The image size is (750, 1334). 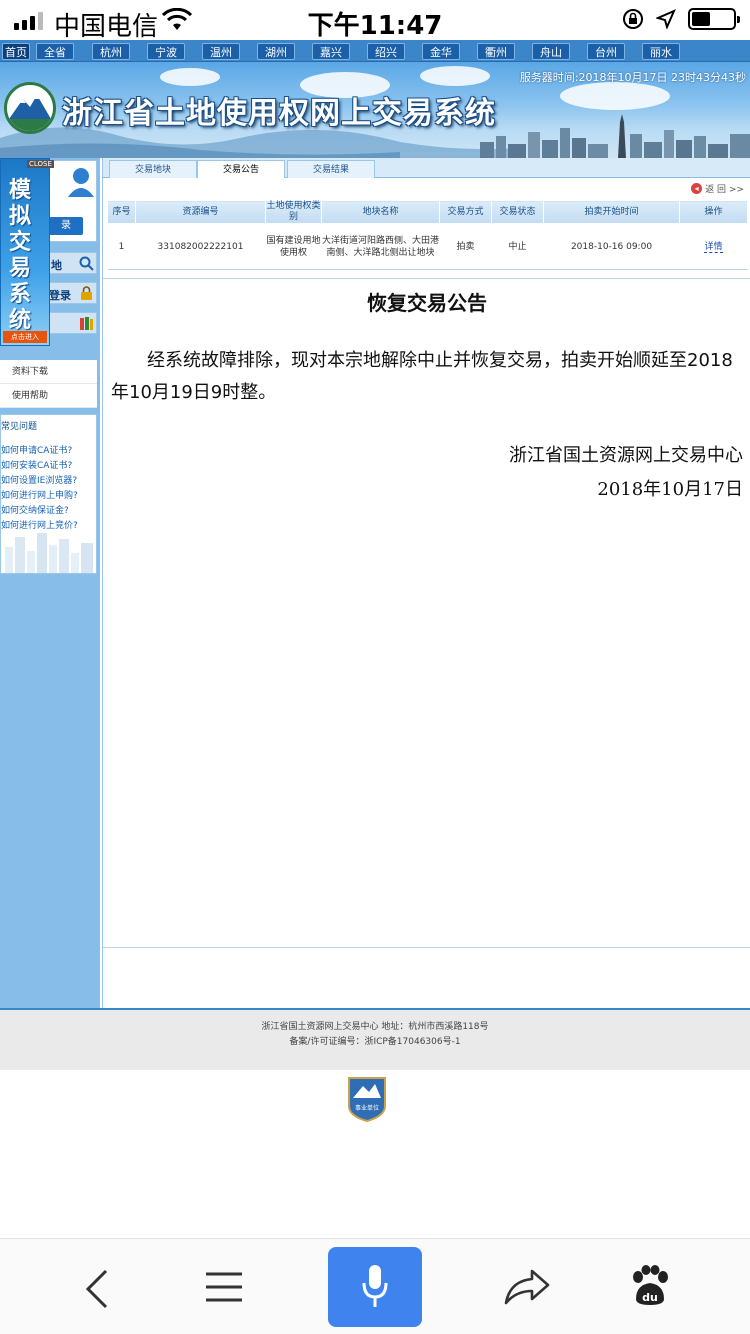 What do you see at coordinates (153, 169) in the screenshot?
I see `tab-trade-plots: 交易地块` at bounding box center [153, 169].